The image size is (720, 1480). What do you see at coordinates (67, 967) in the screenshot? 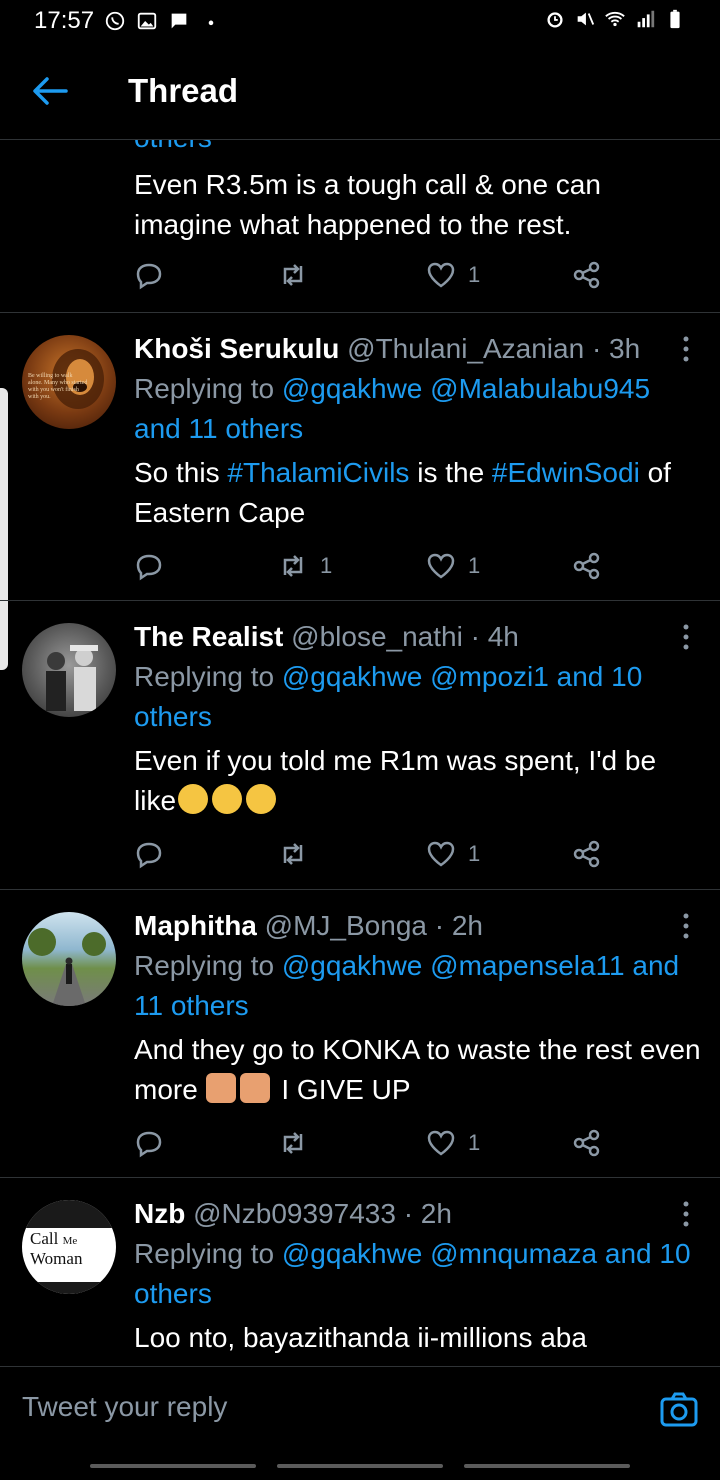
I see `person-road-photo` at bounding box center [67, 967].